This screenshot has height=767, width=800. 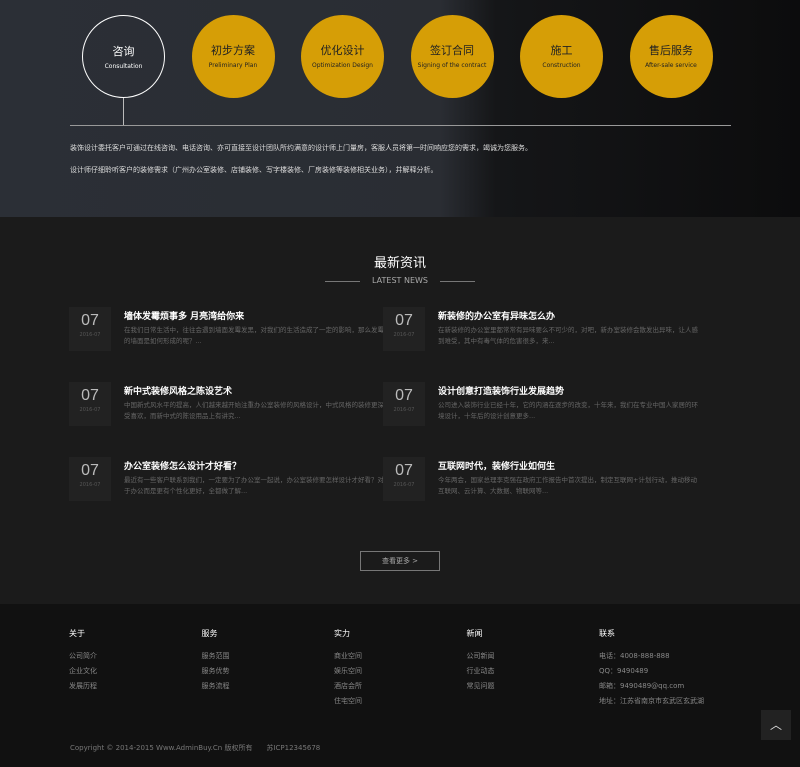 I want to click on footer-column: 实力商业空间 娱乐空间 酒店会所 住宅空间, so click(x=348, y=668).